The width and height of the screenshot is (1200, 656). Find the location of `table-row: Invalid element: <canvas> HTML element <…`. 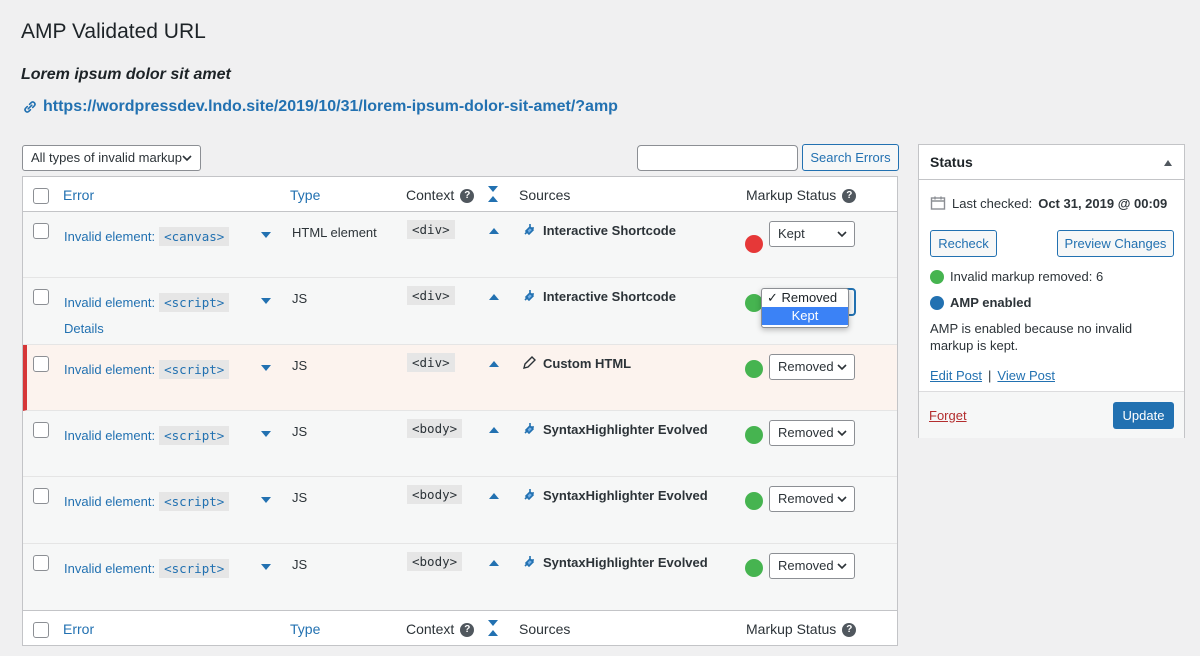

table-row: Invalid element: <canvas> HTML element <… is located at coordinates (460, 245).